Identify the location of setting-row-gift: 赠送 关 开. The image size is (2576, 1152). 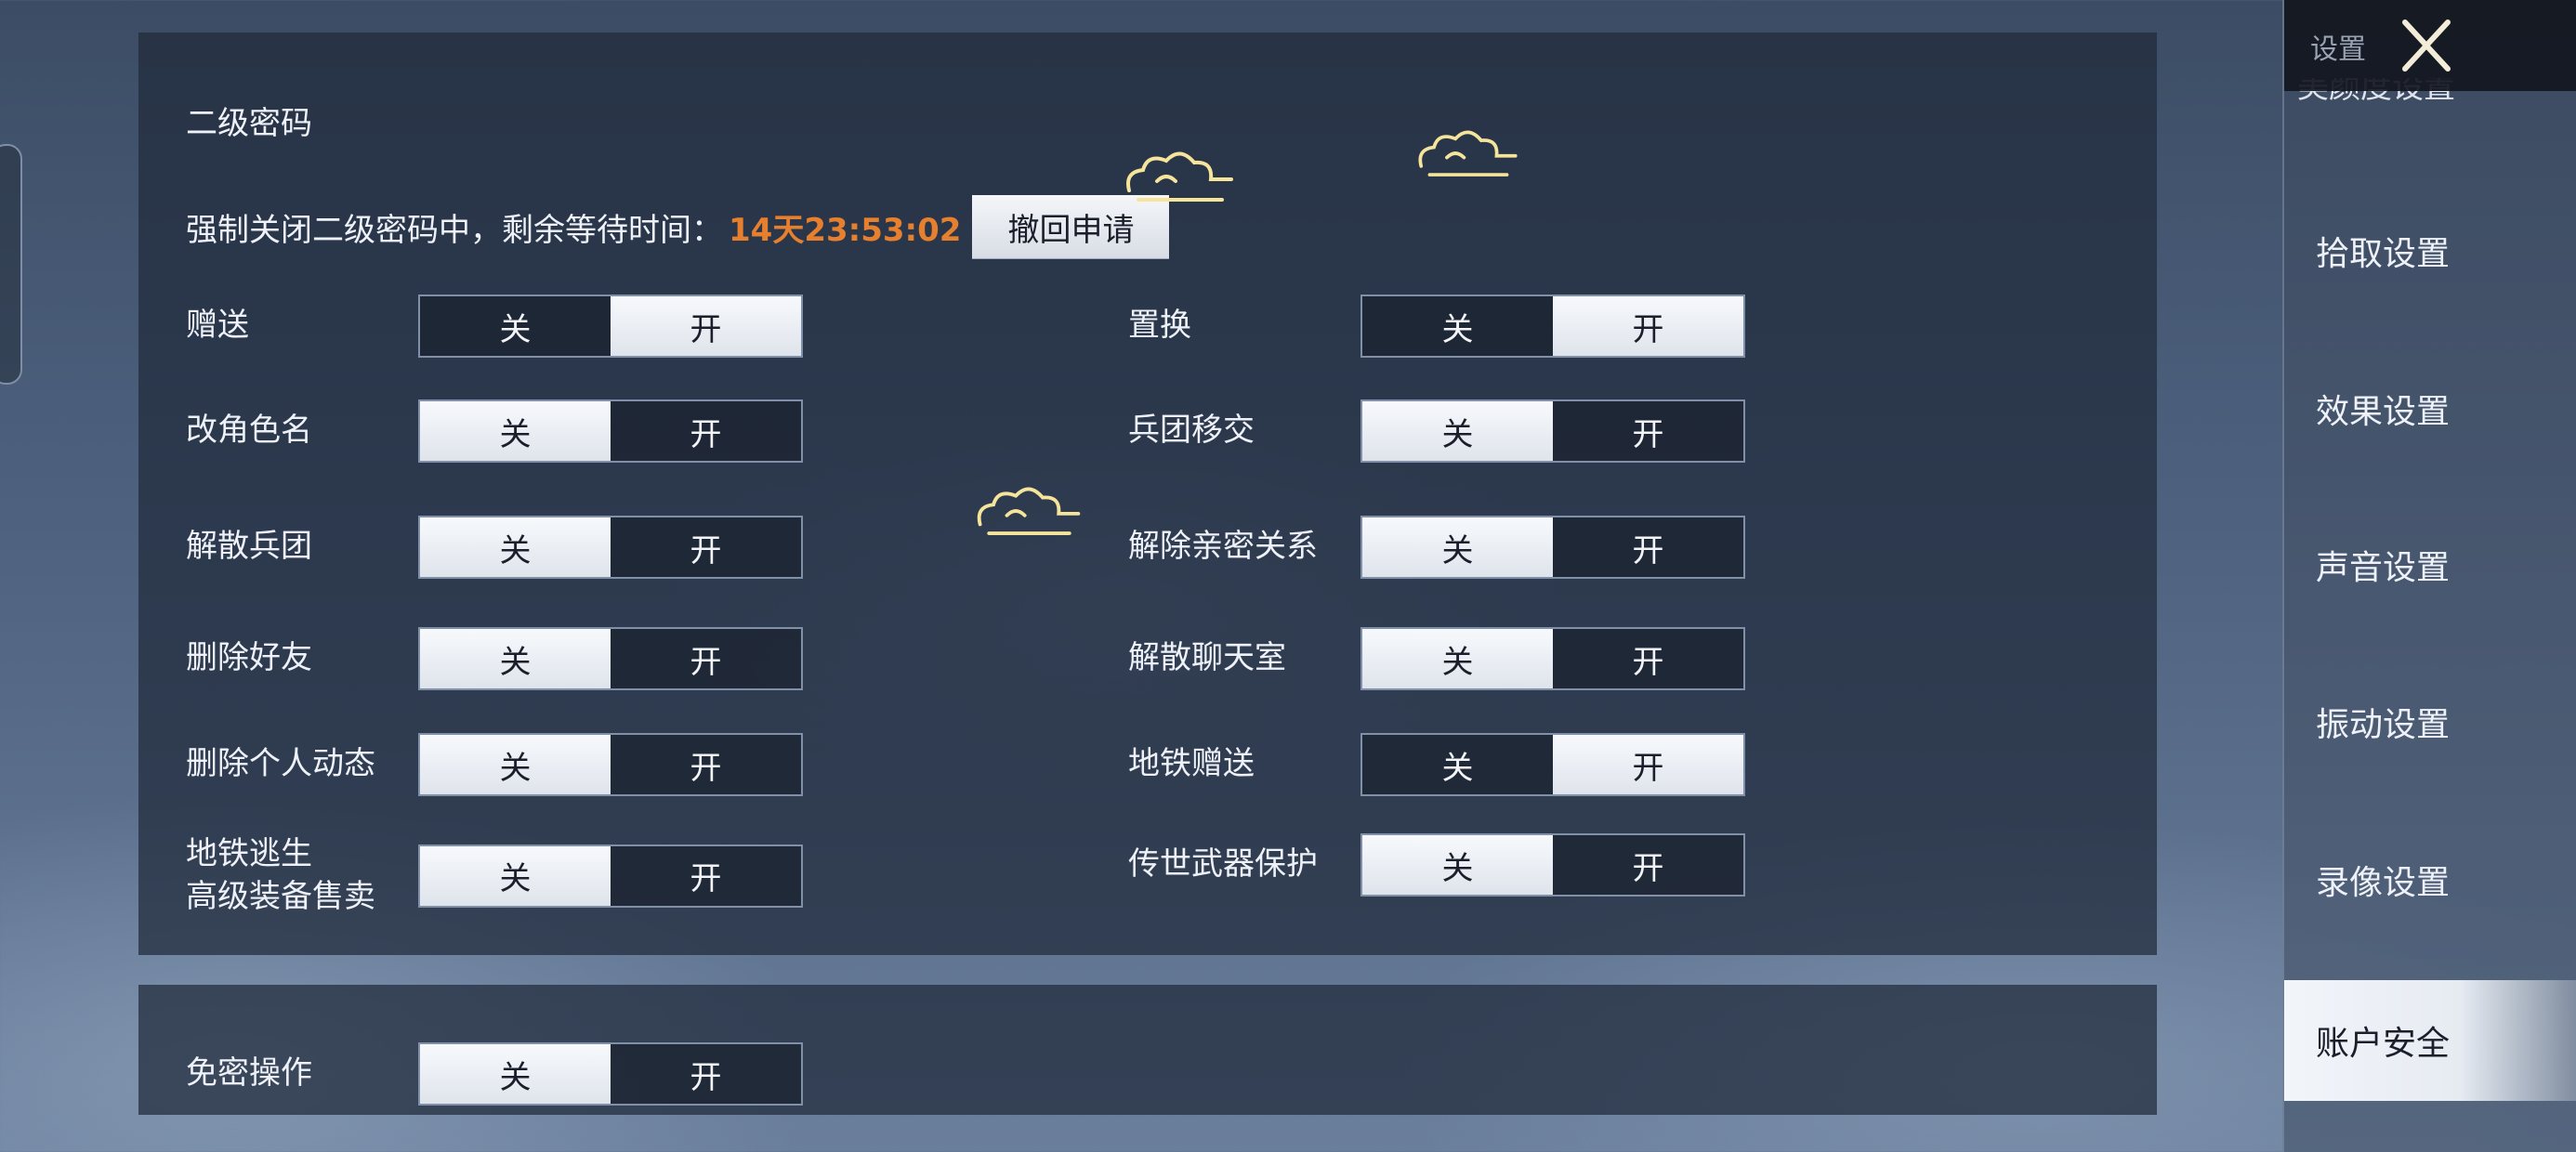
(494, 326).